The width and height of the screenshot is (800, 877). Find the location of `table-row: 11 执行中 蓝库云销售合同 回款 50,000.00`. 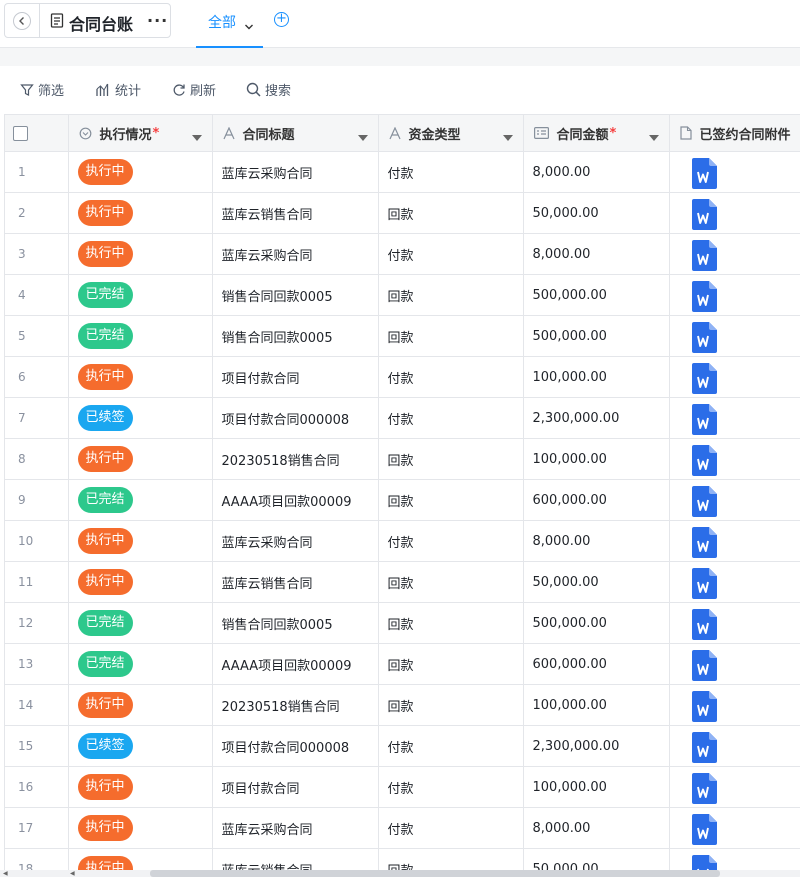

table-row: 11 执行中 蓝库云销售合同 回款 50,000.00 is located at coordinates (402, 582).